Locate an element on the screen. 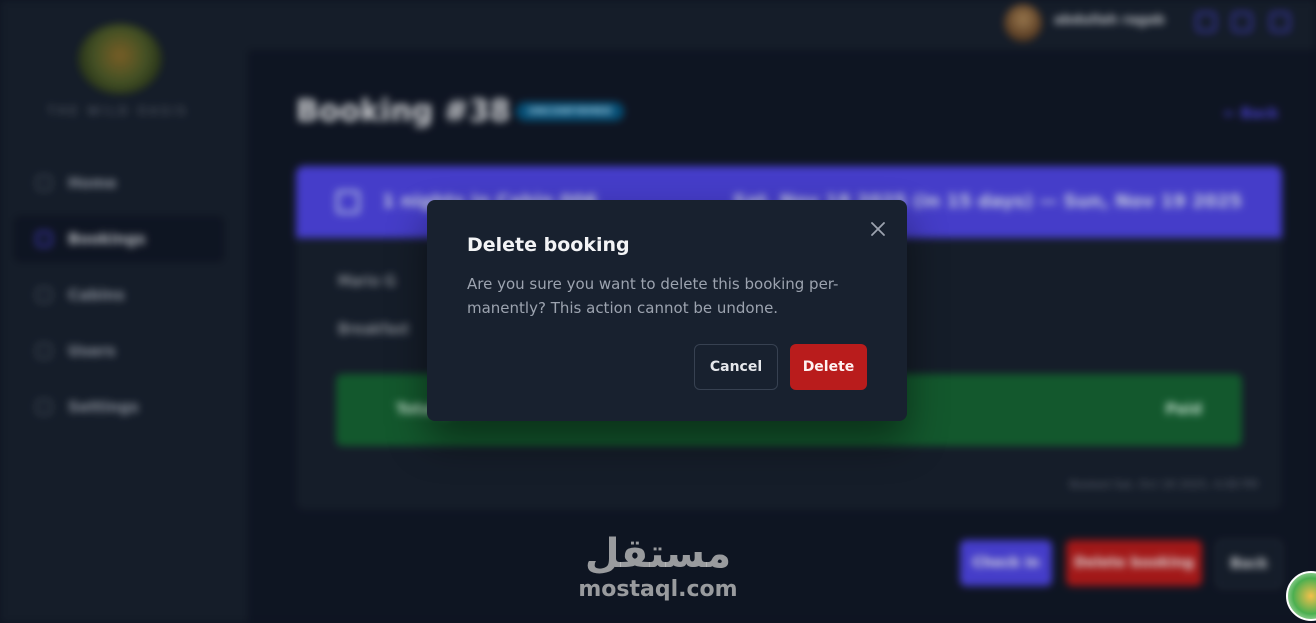 The image size is (1316, 623). watermark: مستقل mostaql.com is located at coordinates (658, 566).